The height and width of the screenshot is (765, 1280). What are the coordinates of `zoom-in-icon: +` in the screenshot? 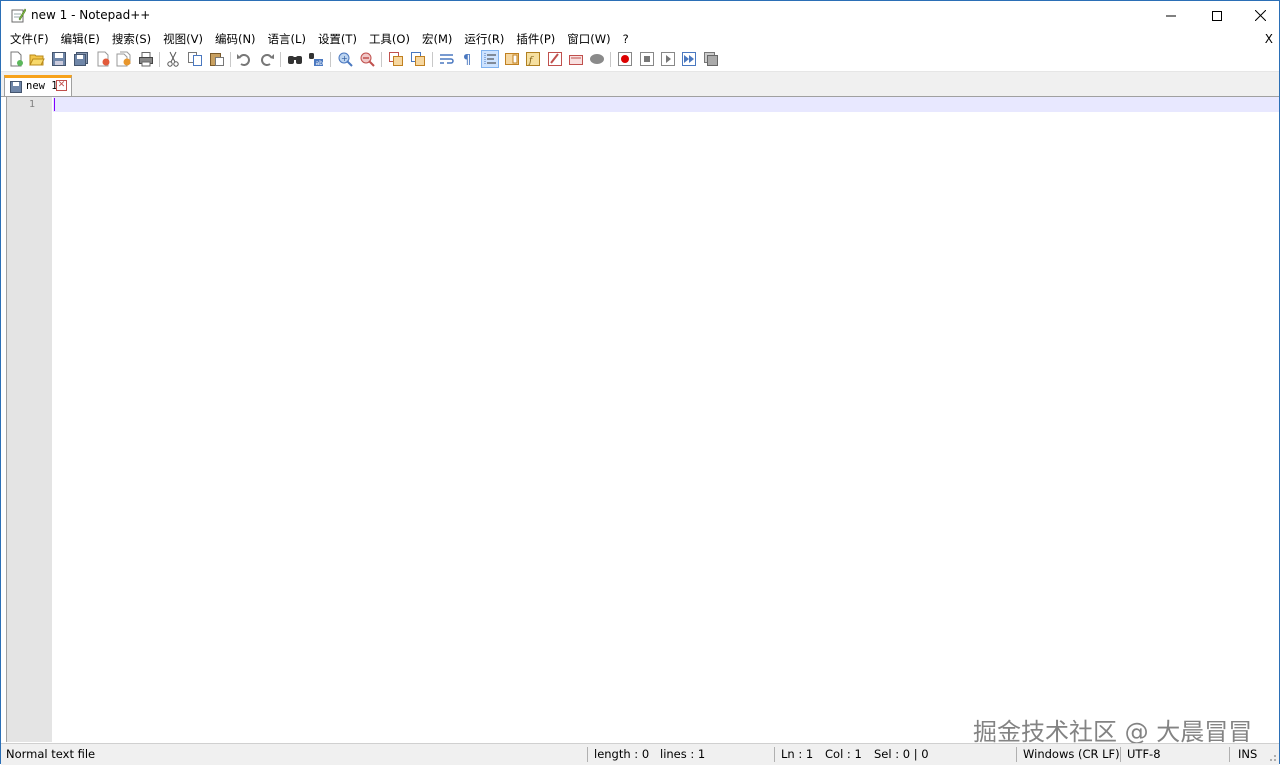 It's located at (345, 59).